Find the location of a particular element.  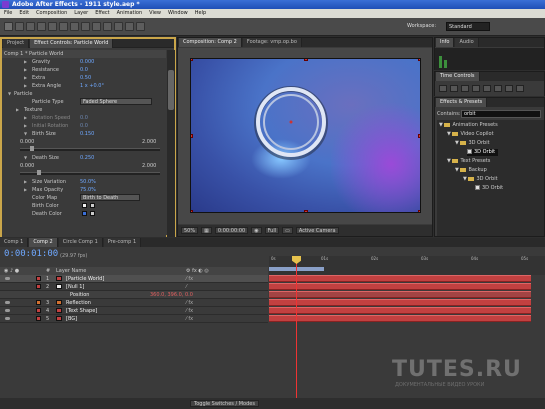

loop-icon is located at coordinates (509, 88).